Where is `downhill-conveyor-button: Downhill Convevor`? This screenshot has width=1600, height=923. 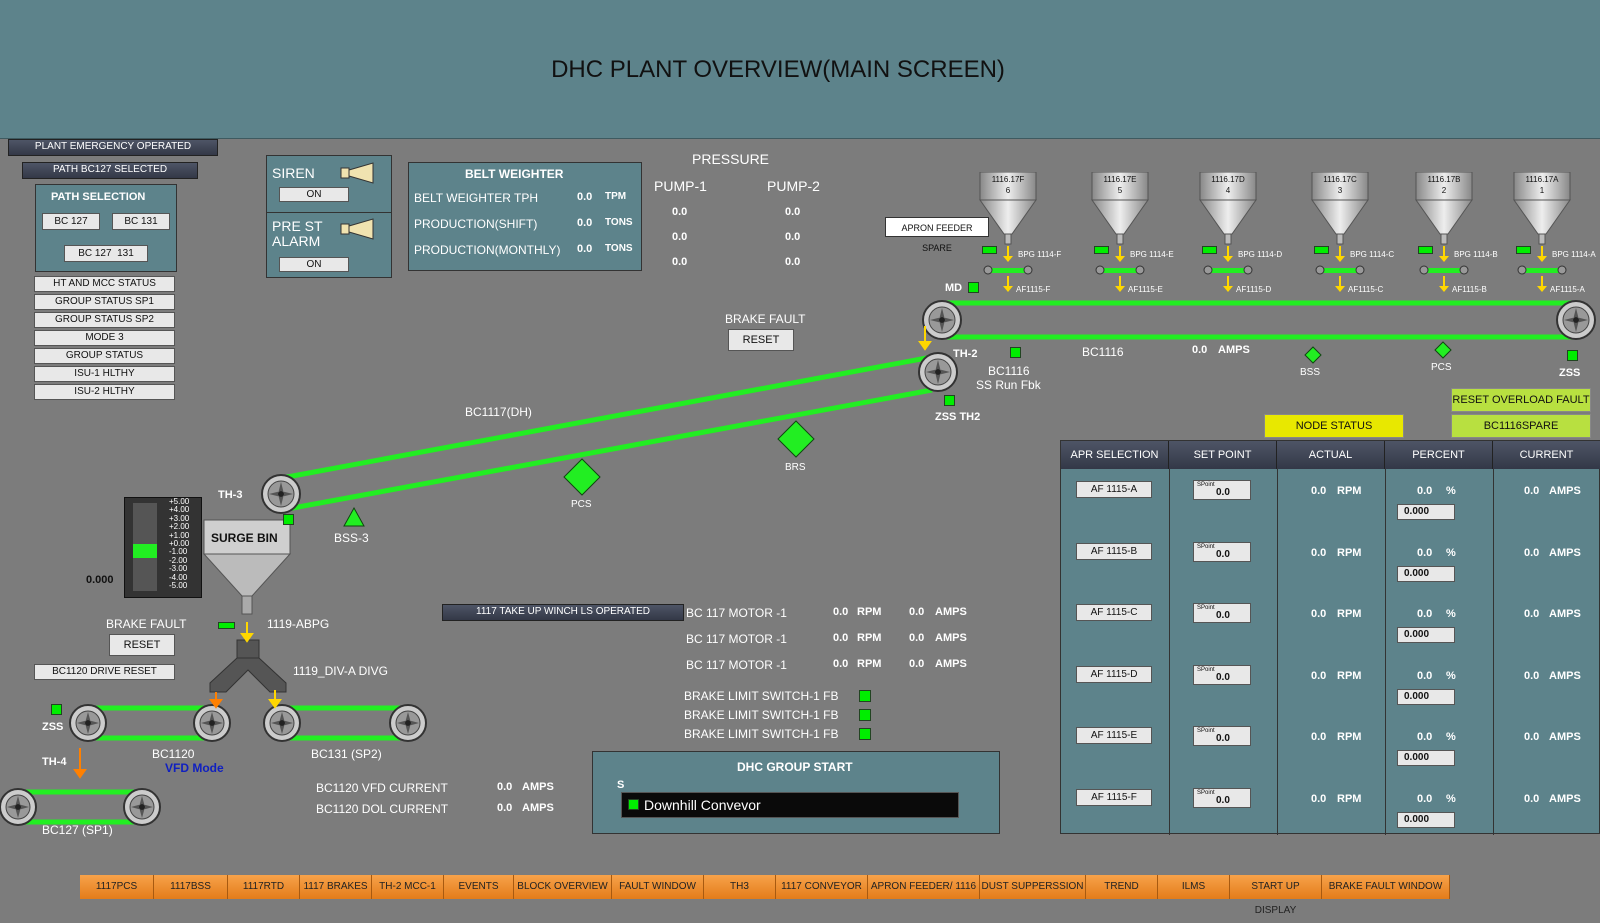 downhill-conveyor-button: Downhill Convevor is located at coordinates (790, 805).